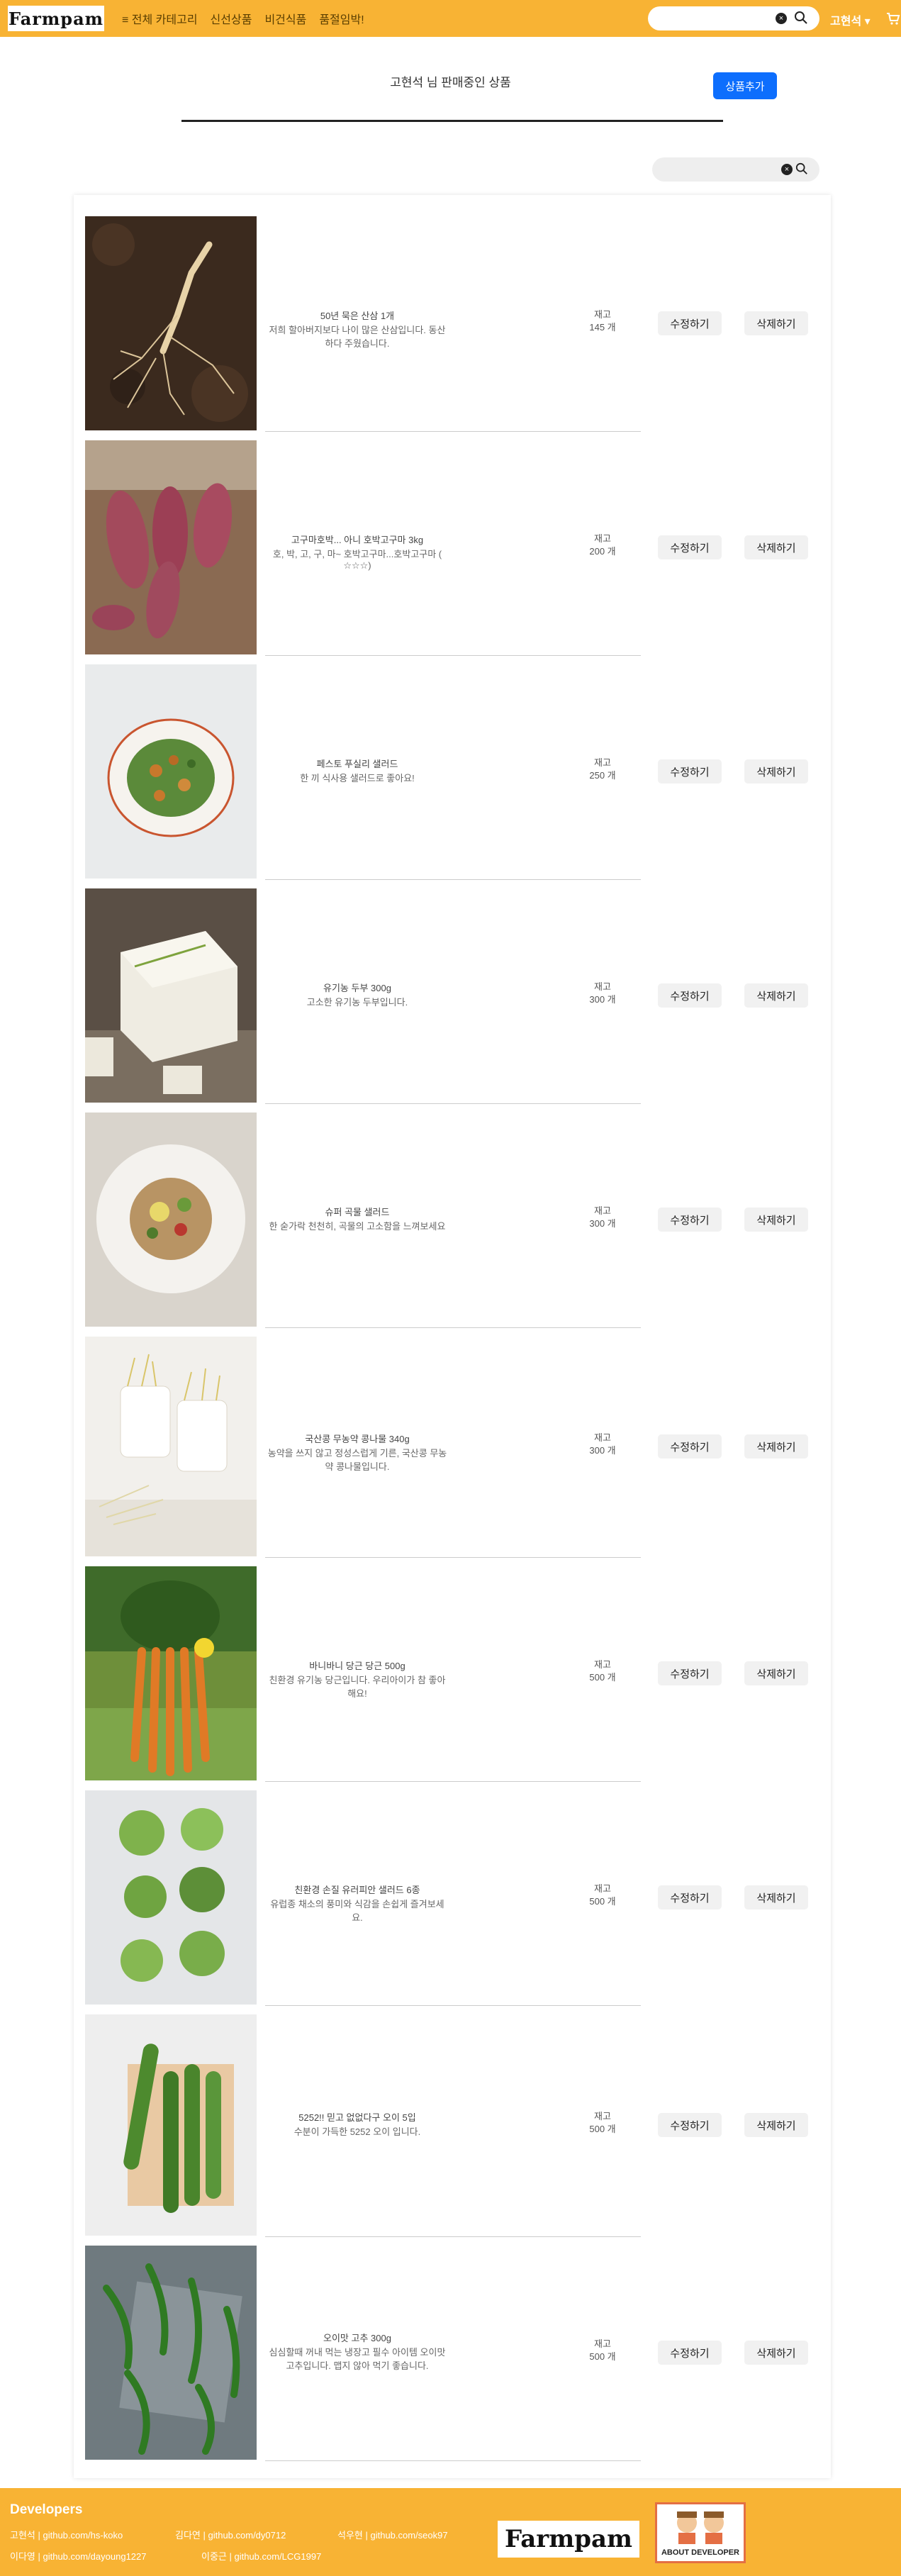 Image resolution: width=901 pixels, height=2576 pixels. Describe the element at coordinates (700, 2532) in the screenshot. I see `about-developer-badge: ABOUT DEVELOPER` at that location.